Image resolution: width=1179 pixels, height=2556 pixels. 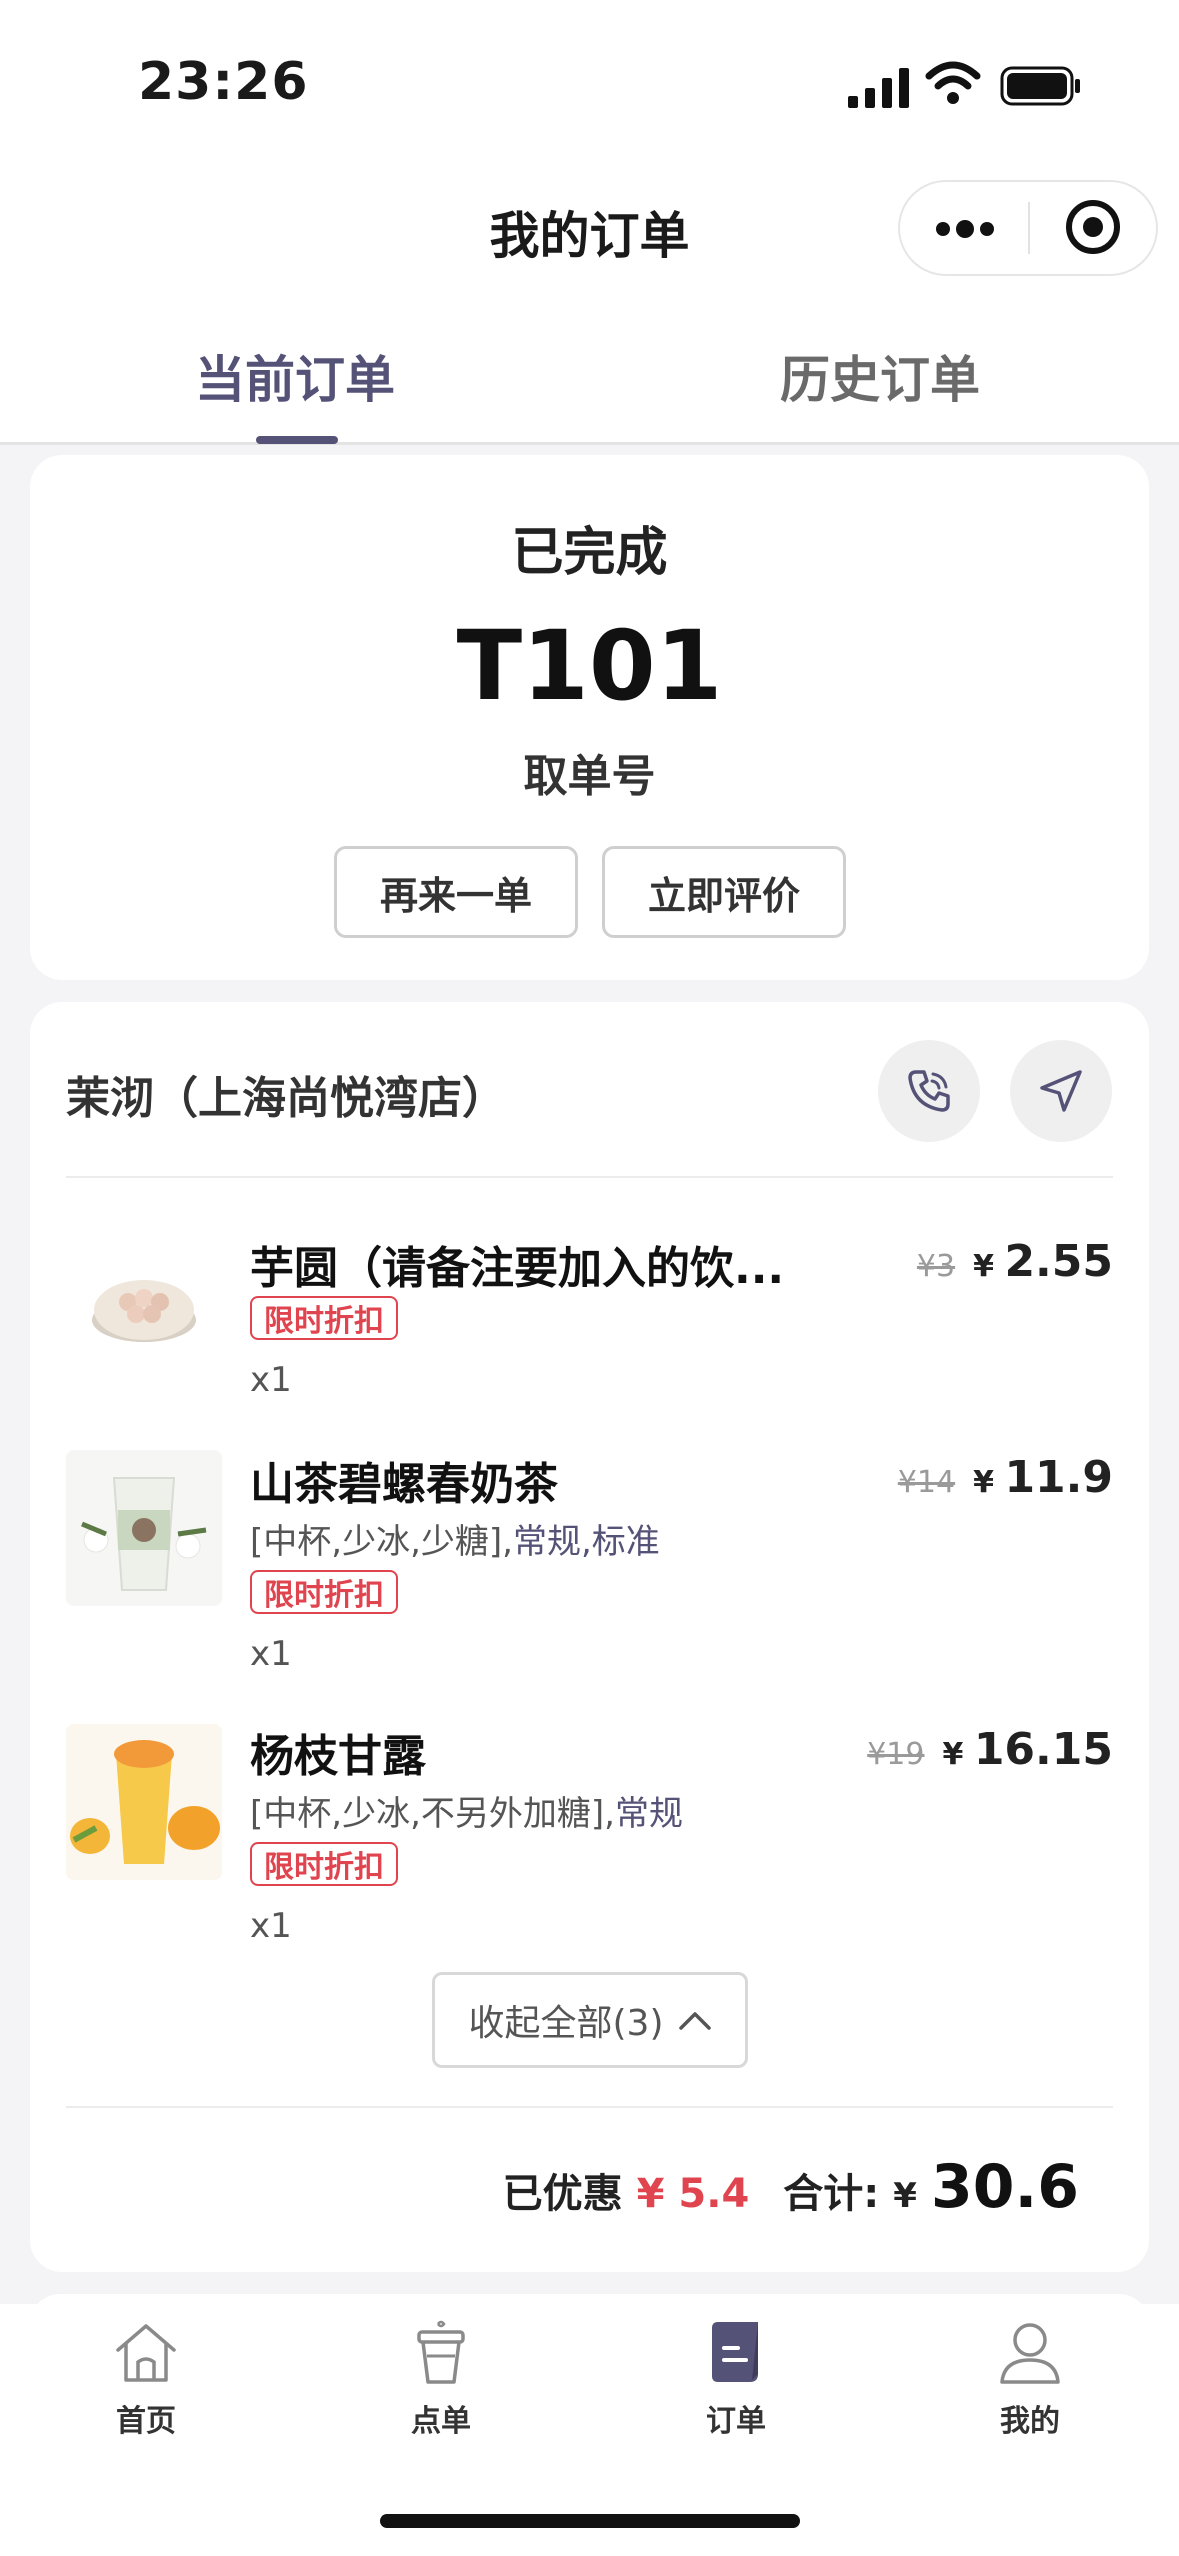 What do you see at coordinates (562, 2194) in the screenshot?
I see `discount-label: 已优惠` at bounding box center [562, 2194].